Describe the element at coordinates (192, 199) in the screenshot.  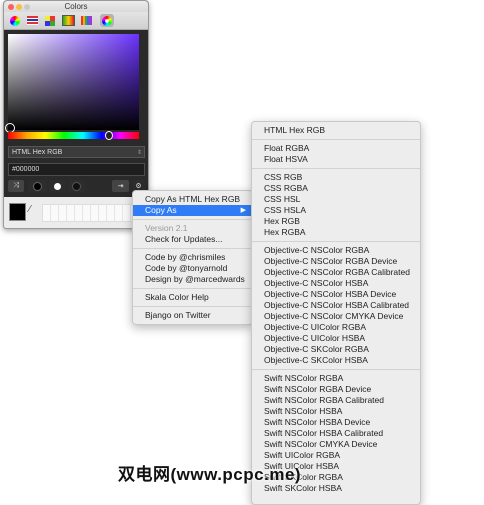
I see `menu-item-copy-as-html: Copy As HTML Hex RGB` at that location.